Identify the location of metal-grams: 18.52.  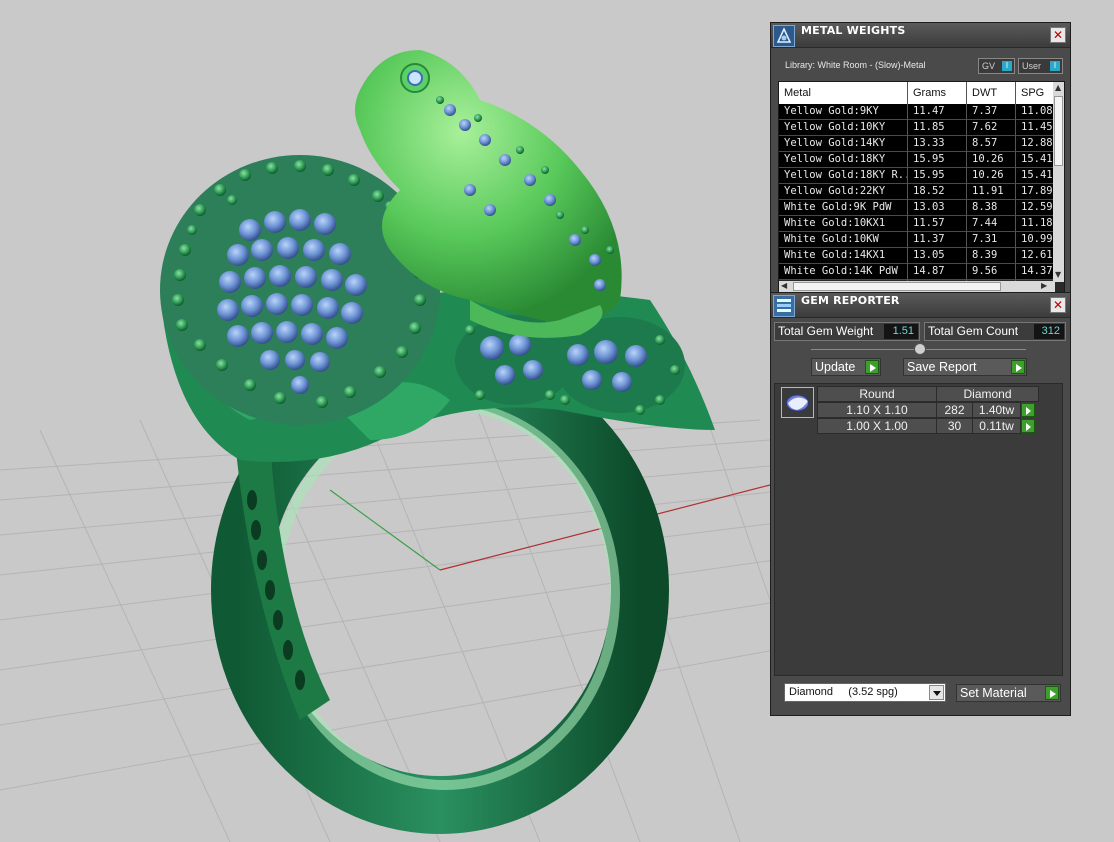
(929, 191).